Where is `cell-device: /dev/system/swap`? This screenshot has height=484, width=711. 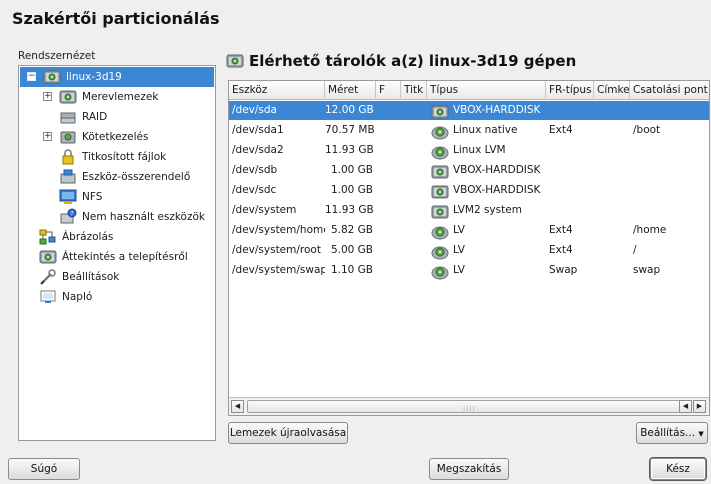 cell-device: /dev/system/swap is located at coordinates (278, 270).